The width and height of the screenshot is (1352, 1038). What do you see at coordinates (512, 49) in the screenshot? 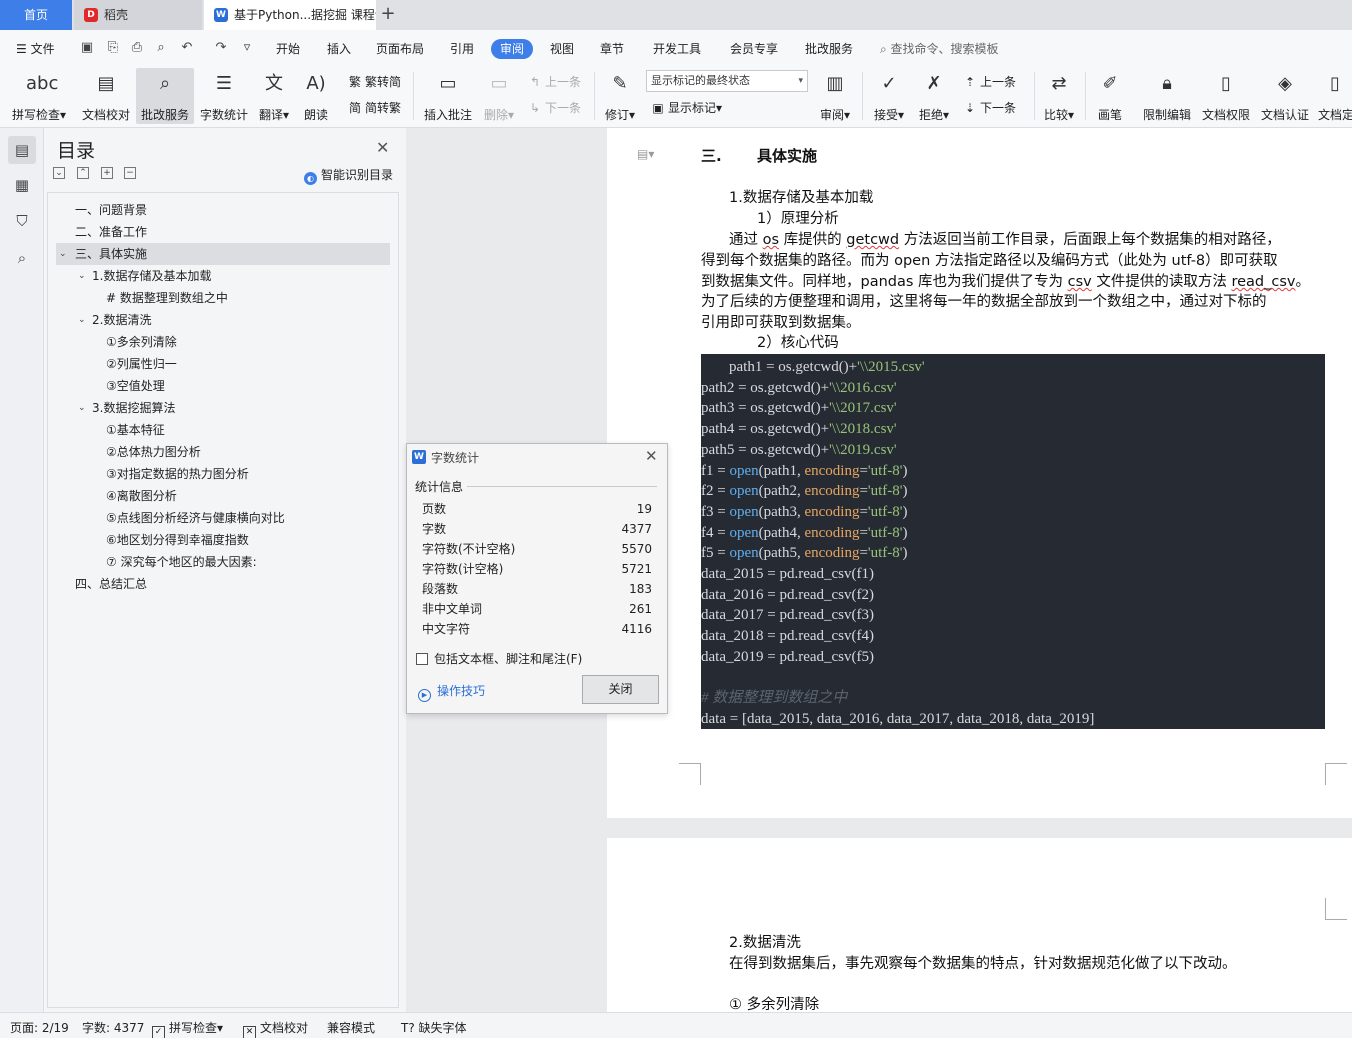
I see `menu-review: 审阅` at bounding box center [512, 49].